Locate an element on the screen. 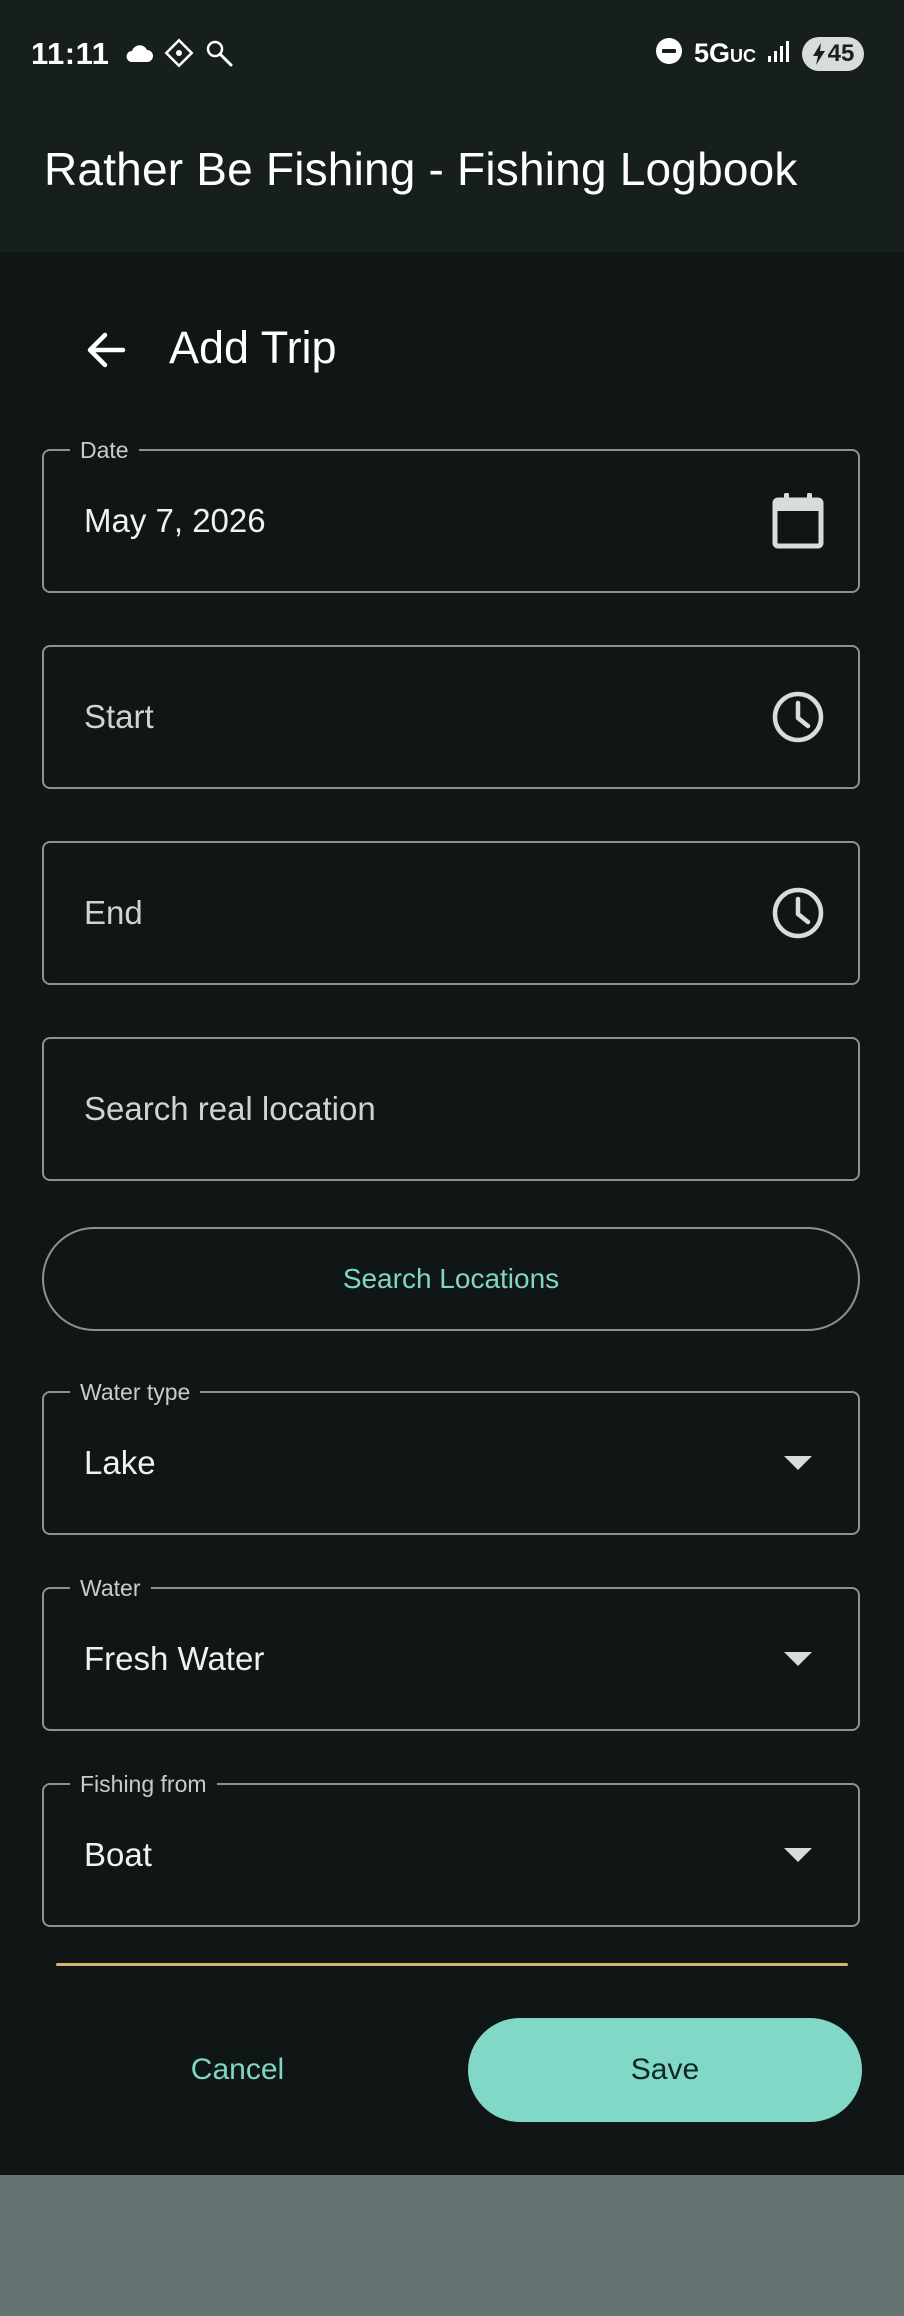 Image resolution: width=904 pixels, height=2316 pixels. fishing-from-value: Boat is located at coordinates (118, 1854).